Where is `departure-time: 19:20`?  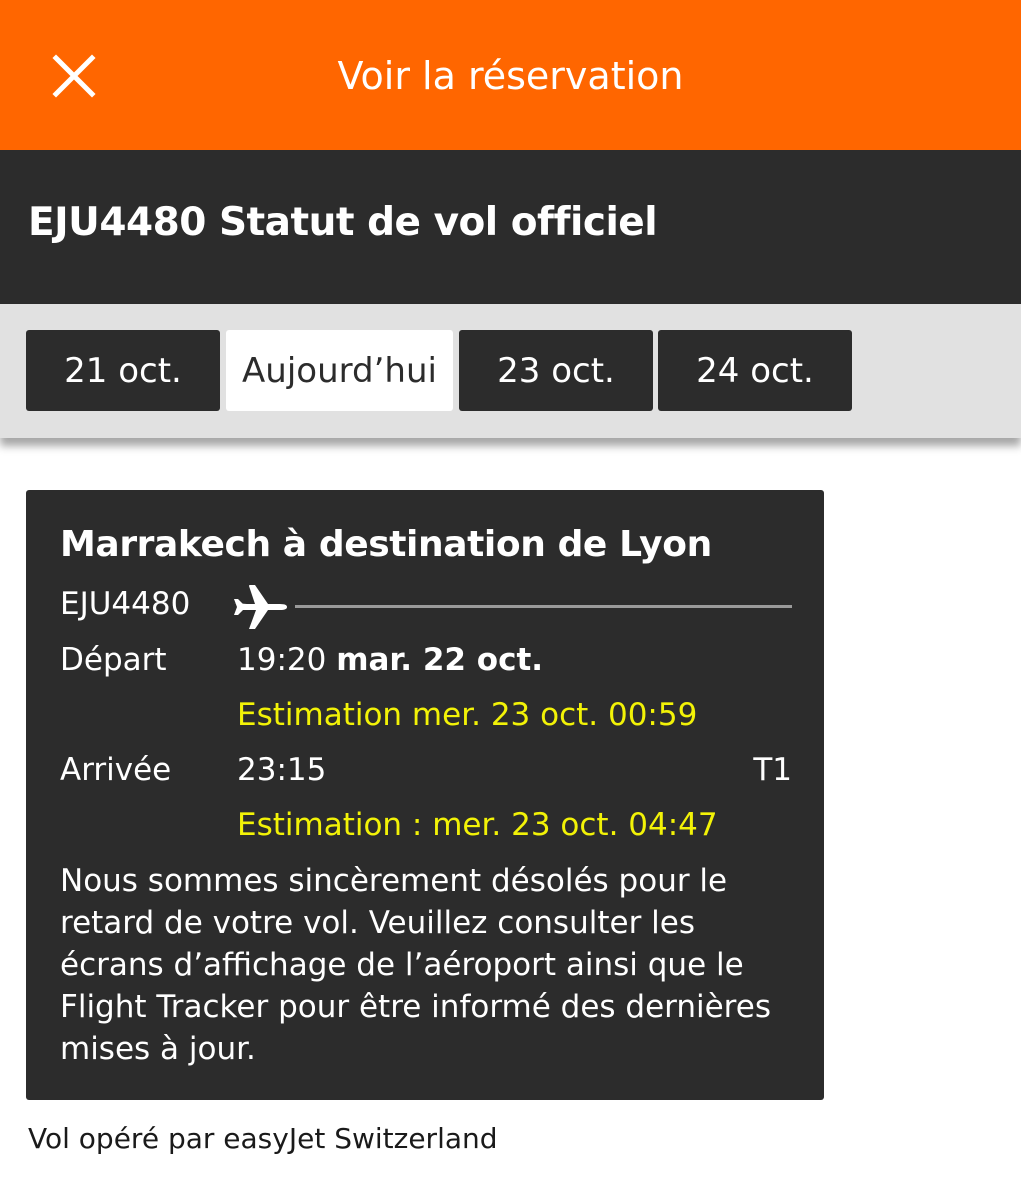
departure-time: 19:20 is located at coordinates (282, 660).